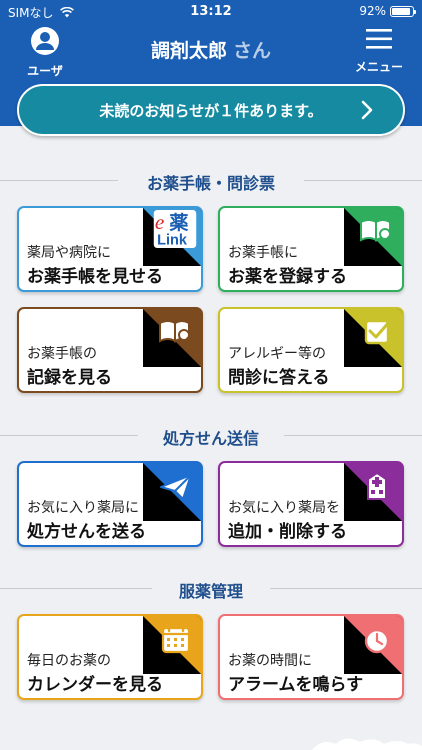 Image resolution: width=422 pixels, height=750 pixels. I want to click on card-line1: アレルギー等の, so click(277, 354).